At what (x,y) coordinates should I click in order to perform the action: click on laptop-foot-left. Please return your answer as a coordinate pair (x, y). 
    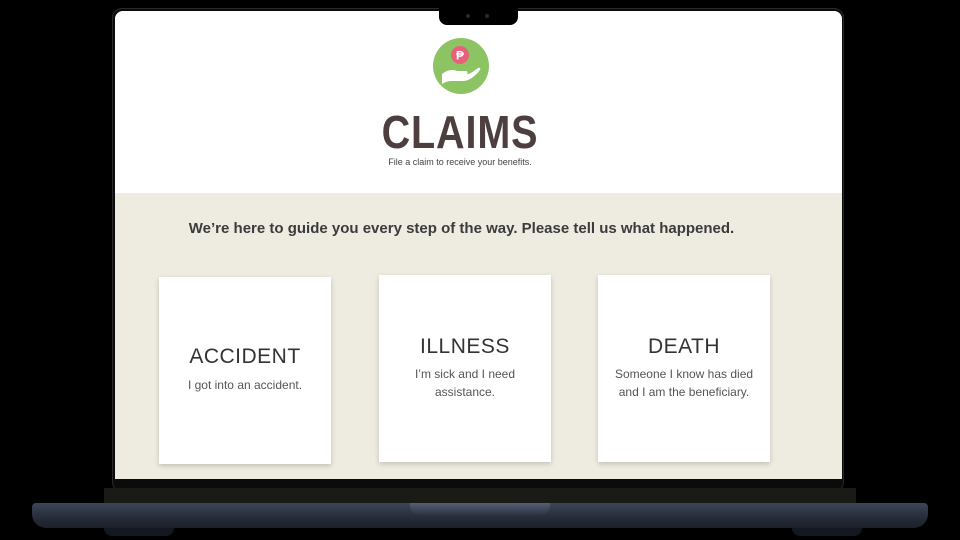
    Looking at the image, I should click on (139, 532).